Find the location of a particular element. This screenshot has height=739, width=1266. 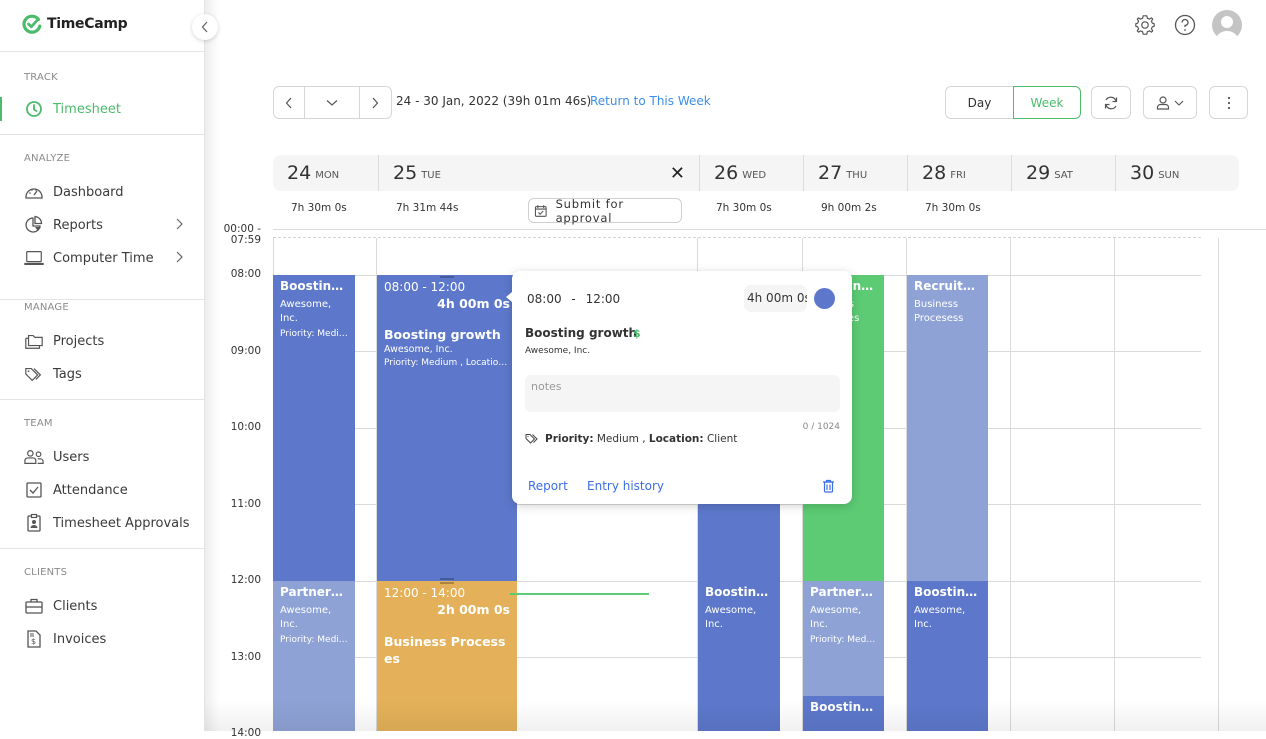

submit-label: Submit for approval is located at coordinates (589, 210).